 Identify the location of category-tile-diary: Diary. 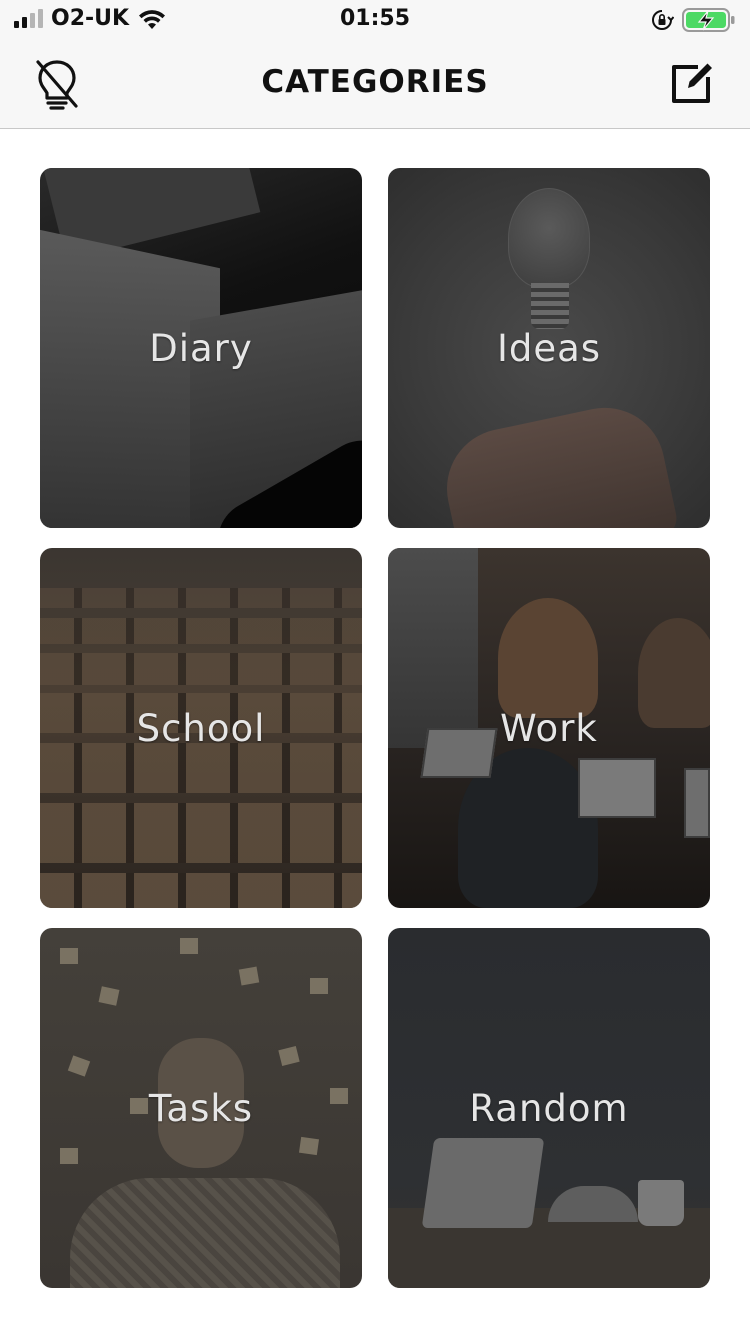
(201, 348).